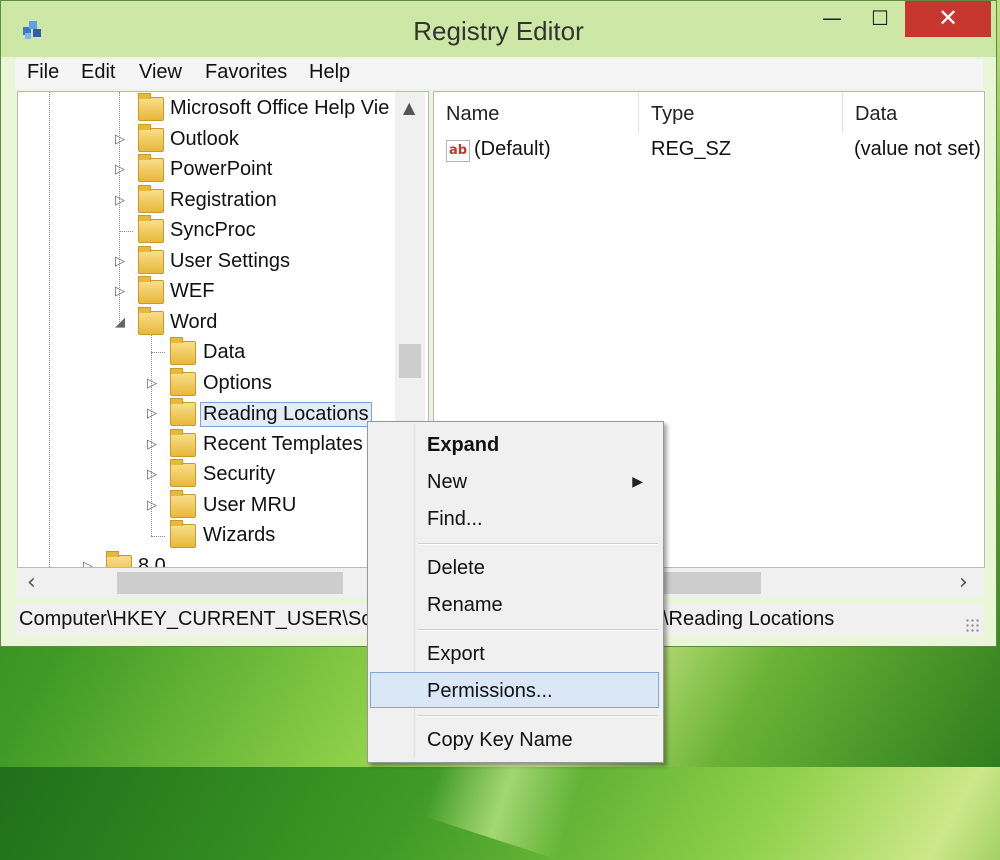 This screenshot has height=860, width=1000. What do you see at coordinates (192, 291) in the screenshot?
I see `tree-item-label: WEF` at bounding box center [192, 291].